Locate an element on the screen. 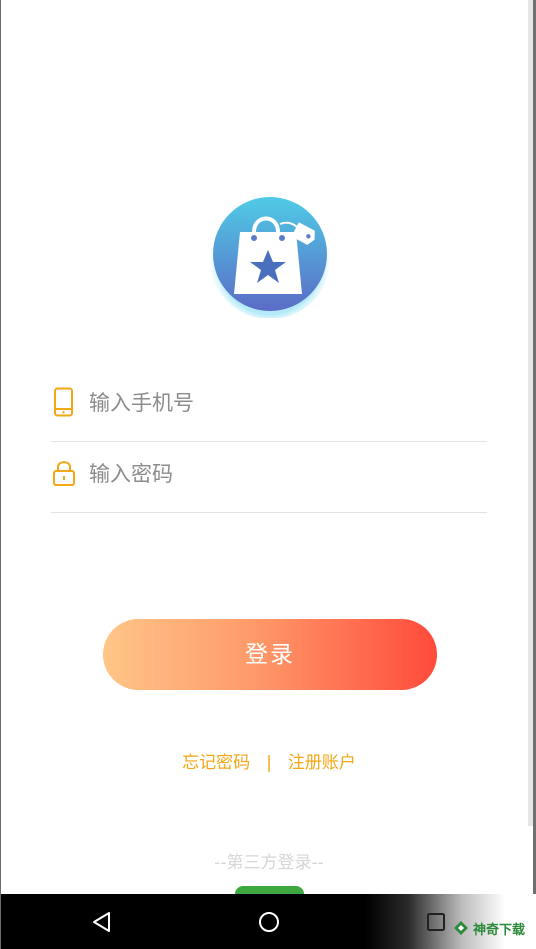  auth-links: 忘记密码 | 注册账户 is located at coordinates (268, 760).